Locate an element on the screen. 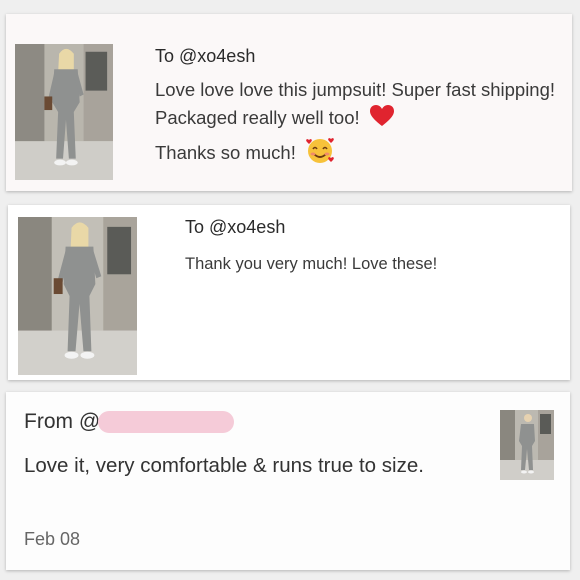  redacted-handle is located at coordinates (166, 422).